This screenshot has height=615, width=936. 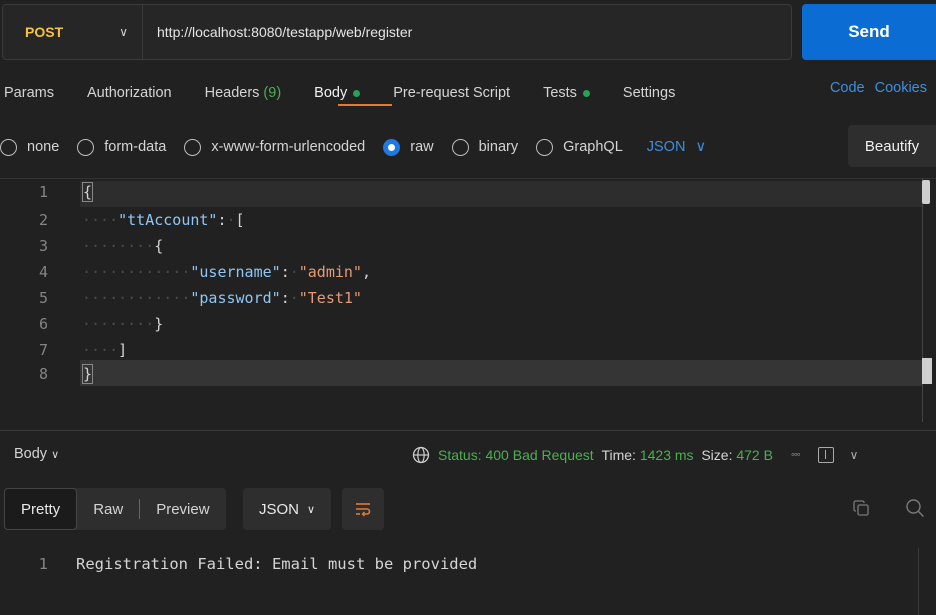 I want to click on time-label: Time:, so click(x=618, y=455).